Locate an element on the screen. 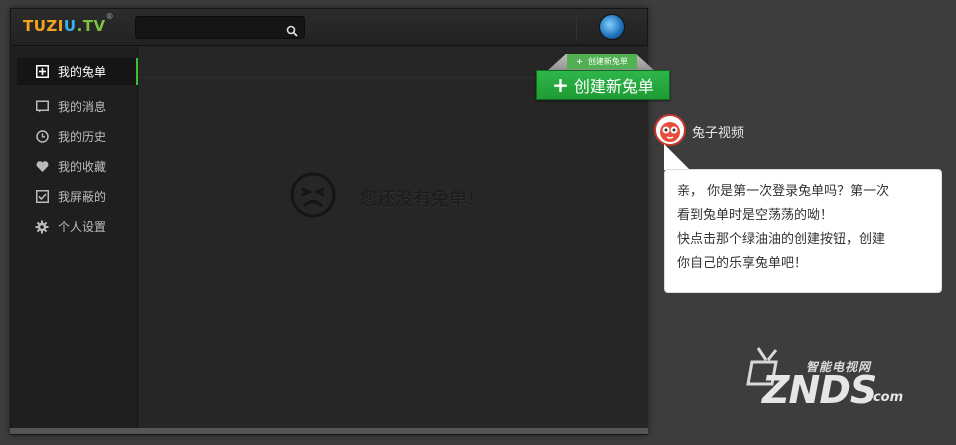 This screenshot has height=445, width=956. search-box is located at coordinates (220, 27).